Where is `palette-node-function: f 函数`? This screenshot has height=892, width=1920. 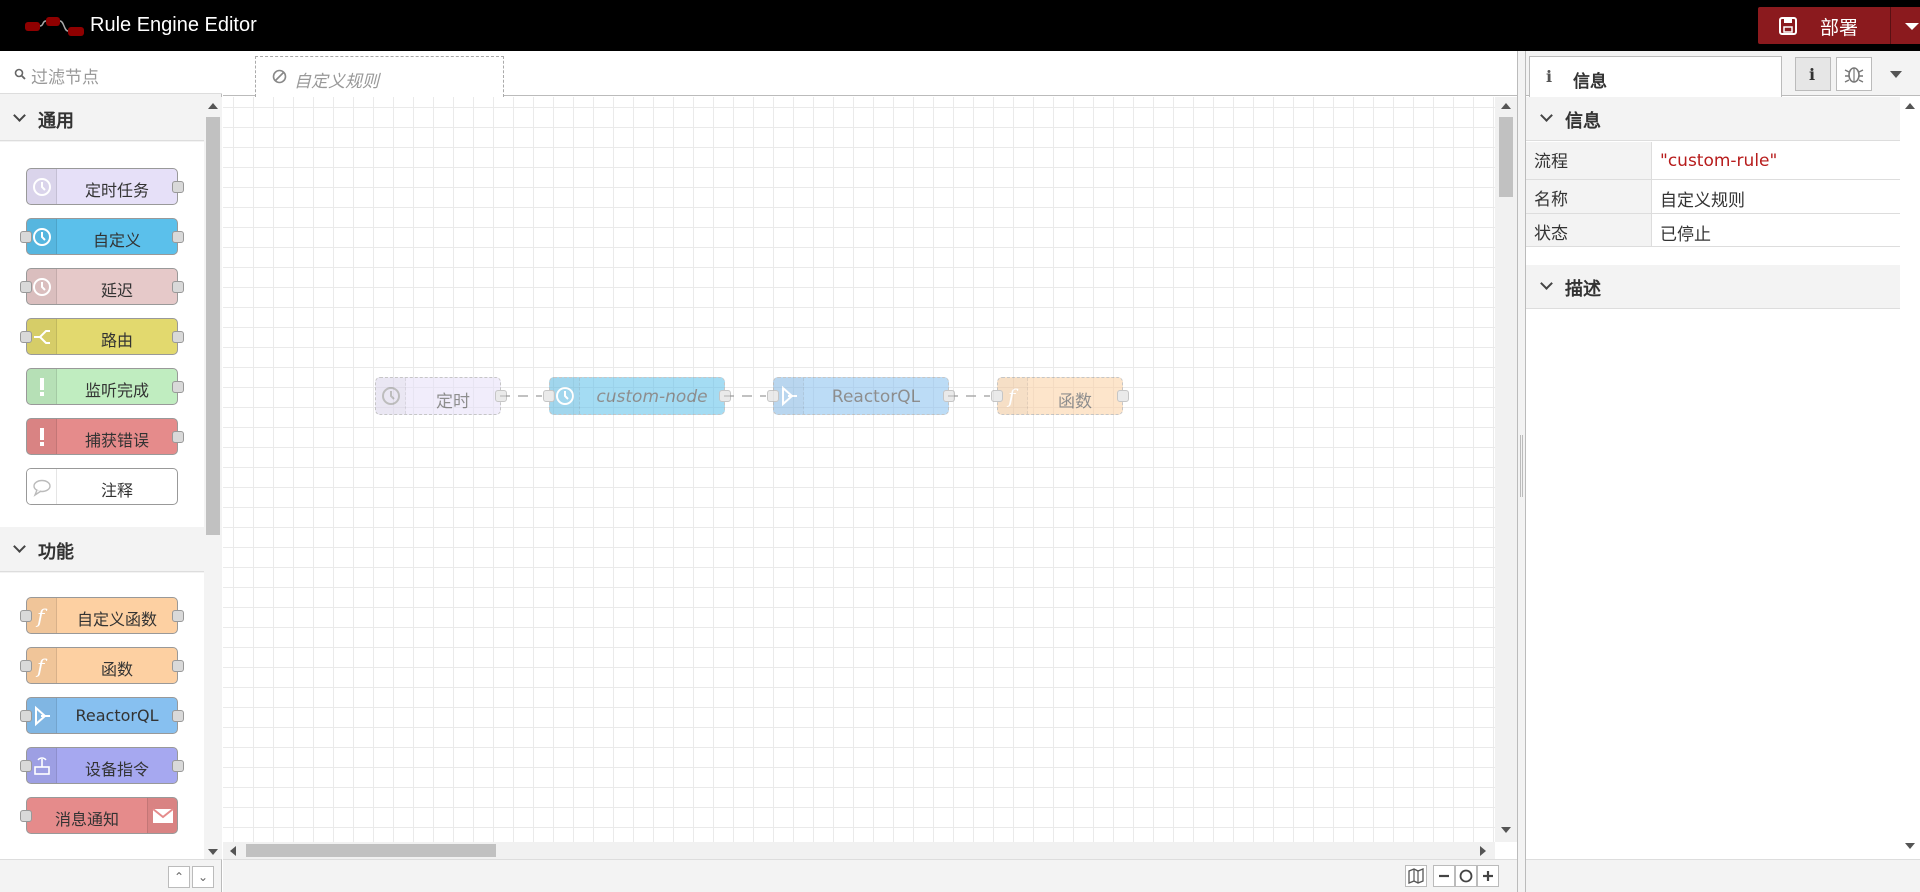
palette-node-function: f 函数 is located at coordinates (102, 665).